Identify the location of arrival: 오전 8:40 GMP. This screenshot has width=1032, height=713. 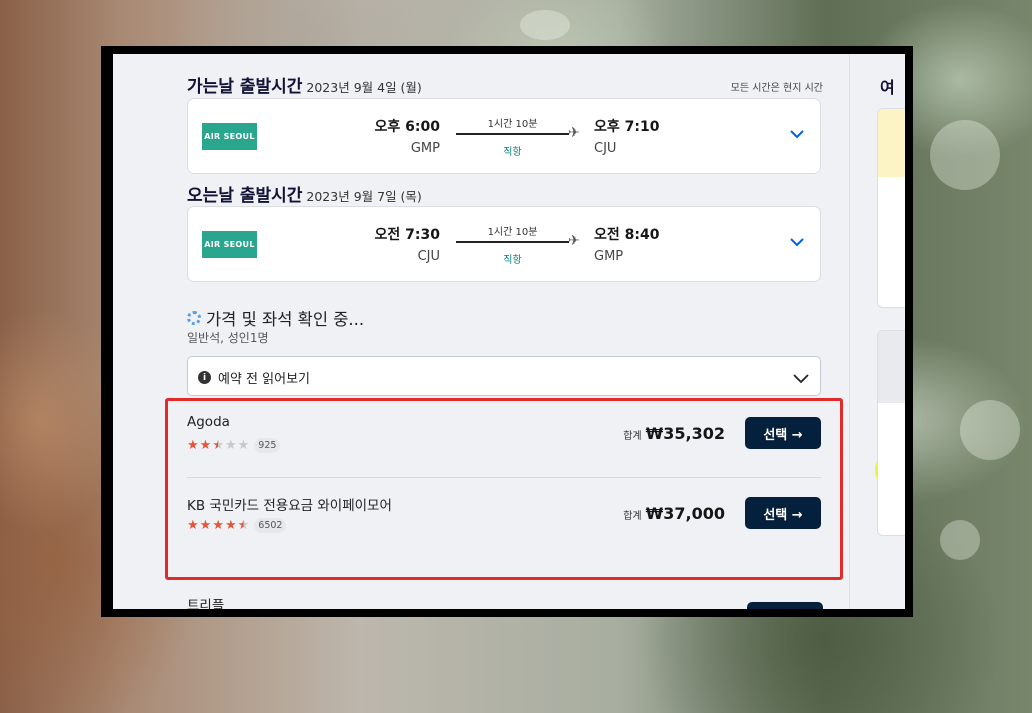
(626, 244).